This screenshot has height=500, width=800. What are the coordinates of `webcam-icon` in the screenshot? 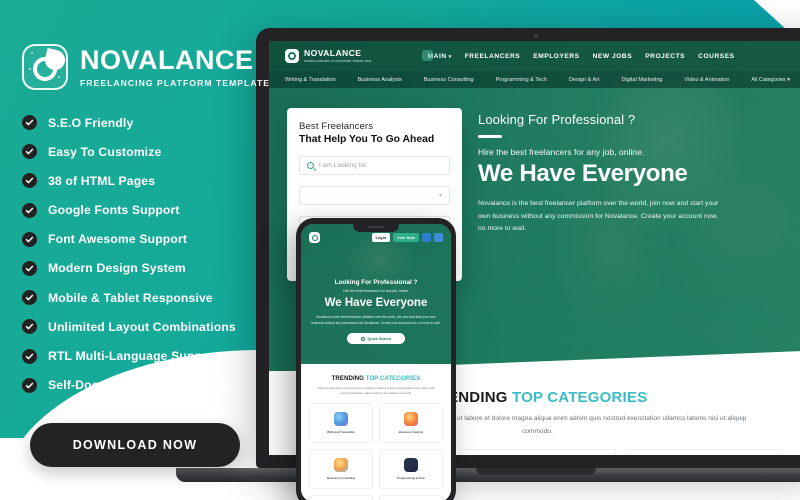 It's located at (536, 36).